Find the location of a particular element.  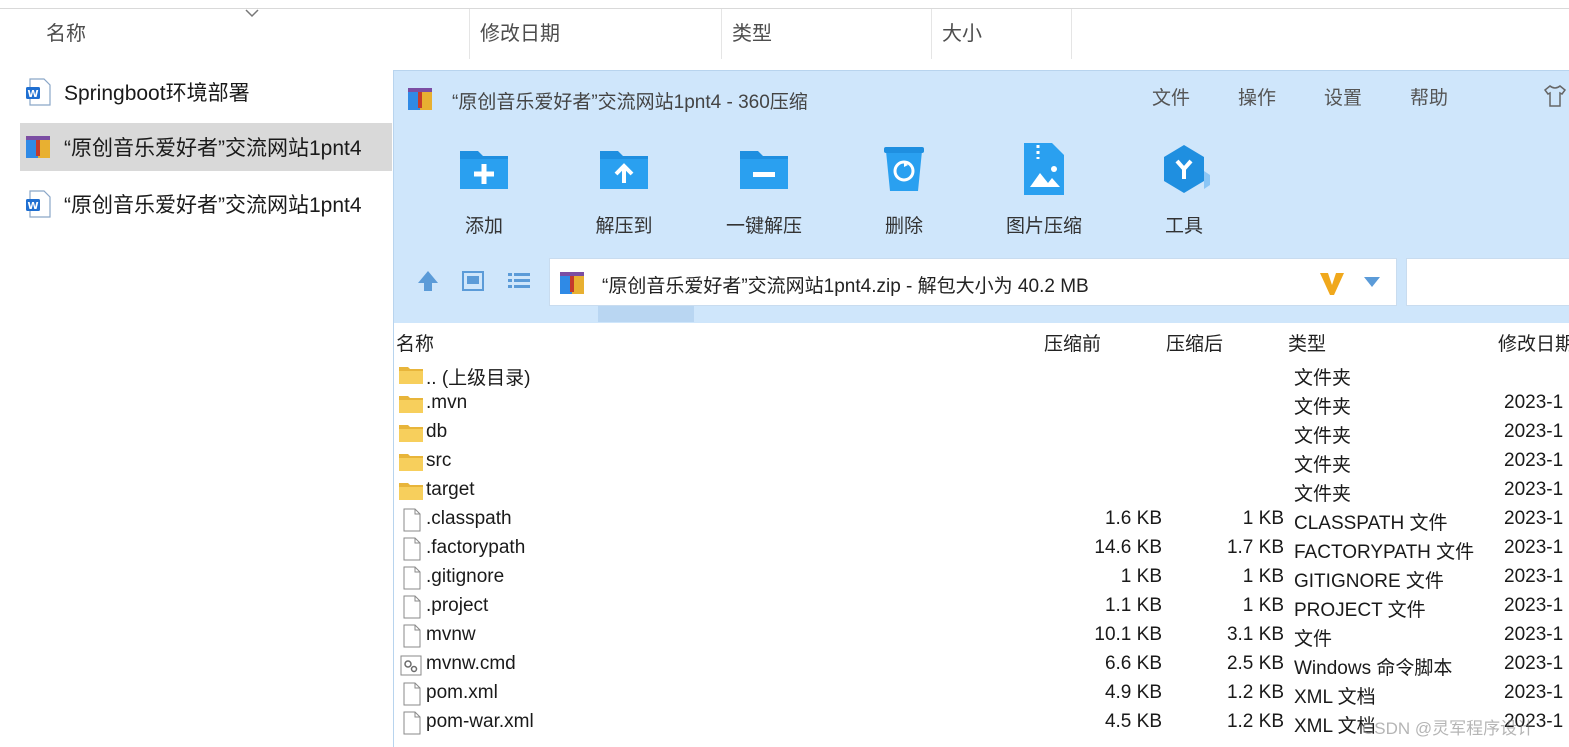

header-after-size: 压缩后 is located at coordinates (1194, 342).